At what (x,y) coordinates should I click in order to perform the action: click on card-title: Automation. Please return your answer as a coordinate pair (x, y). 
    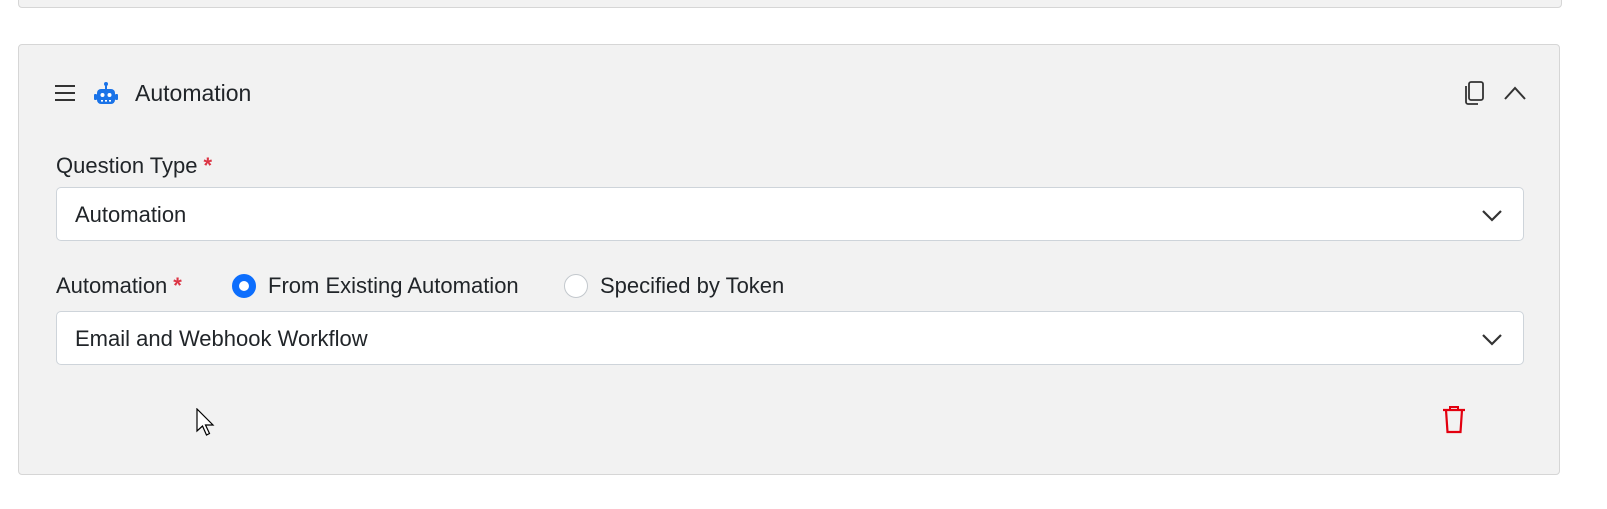
    Looking at the image, I should click on (193, 93).